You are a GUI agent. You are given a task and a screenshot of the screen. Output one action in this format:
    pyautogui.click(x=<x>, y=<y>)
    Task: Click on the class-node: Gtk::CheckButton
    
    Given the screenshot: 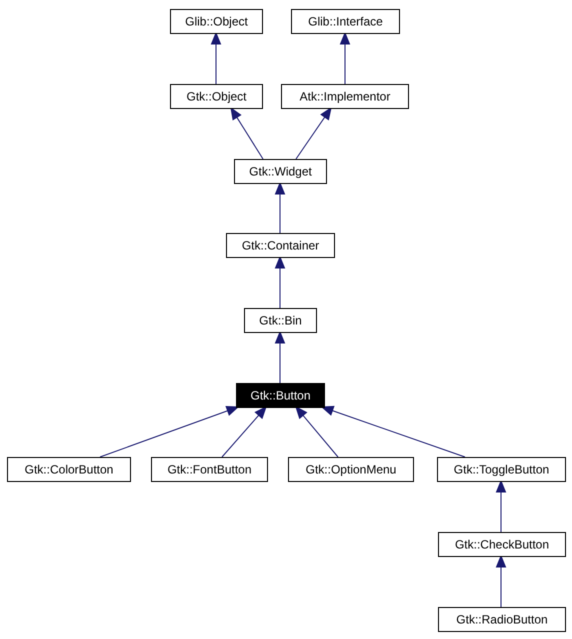 What is the action you would take?
    pyautogui.click(x=502, y=544)
    